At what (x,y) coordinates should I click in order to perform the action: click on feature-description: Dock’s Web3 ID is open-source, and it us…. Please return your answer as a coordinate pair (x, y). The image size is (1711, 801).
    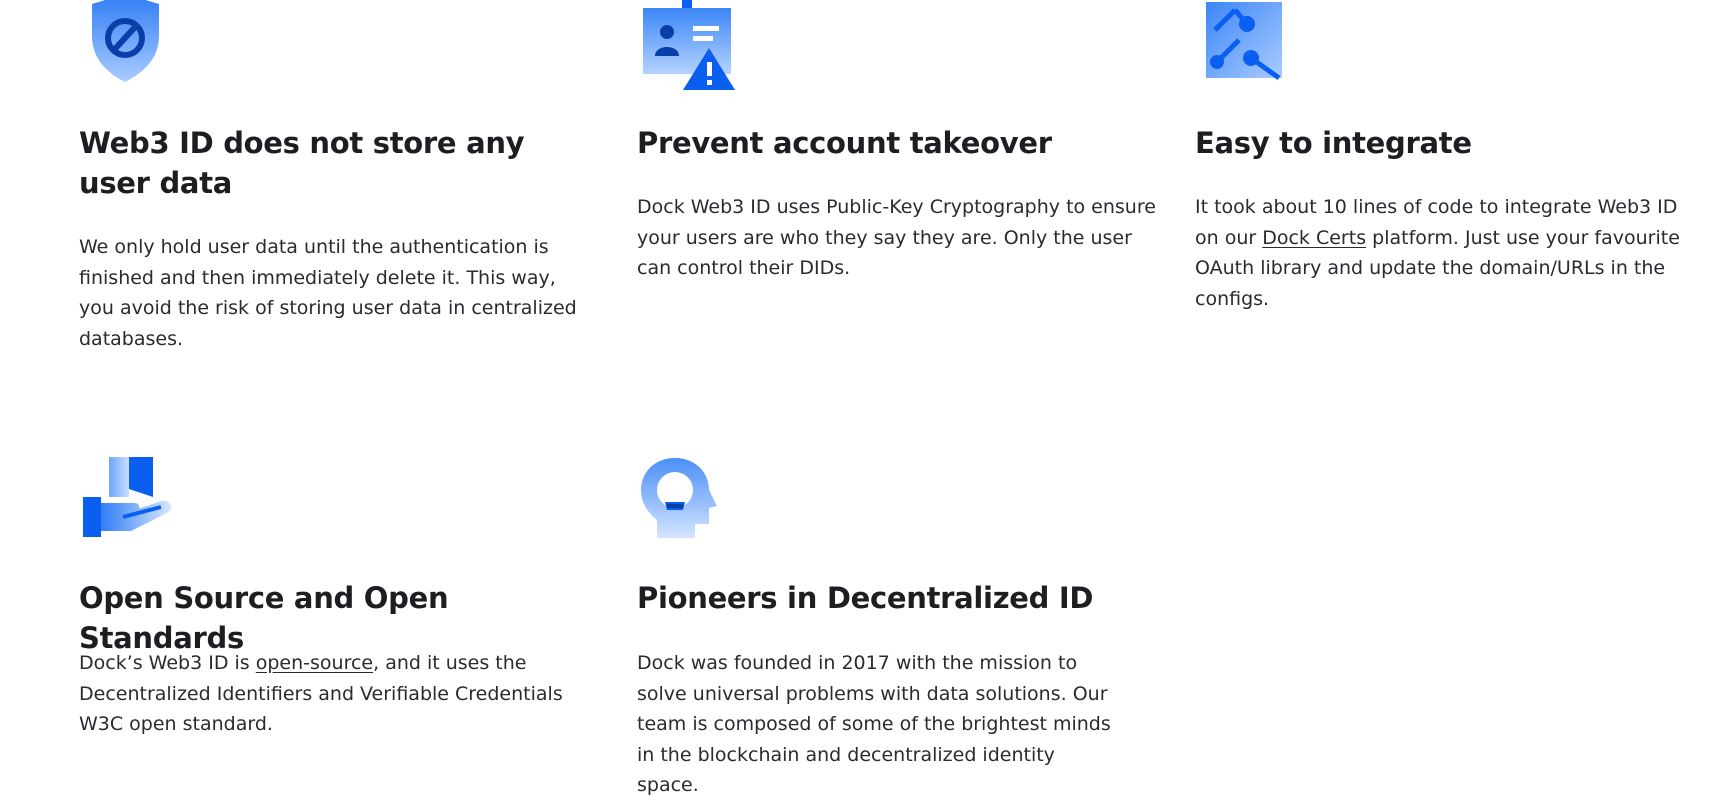
    Looking at the image, I should click on (339, 694).